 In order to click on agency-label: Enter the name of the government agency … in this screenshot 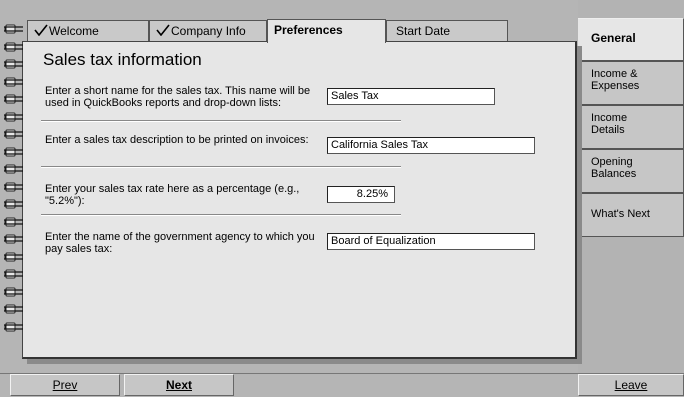, I will do `click(180, 243)`.